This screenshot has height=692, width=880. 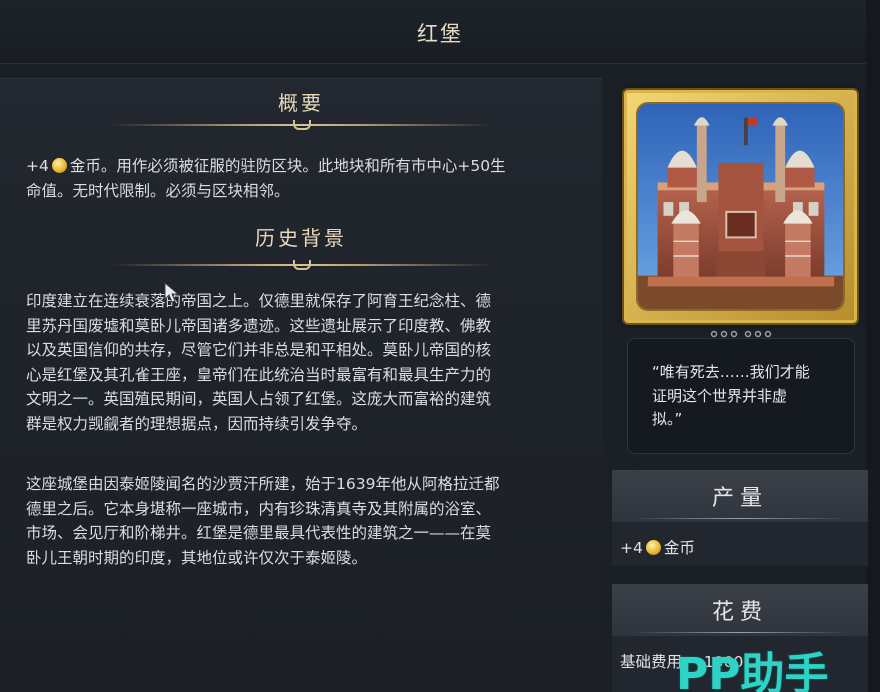 What do you see at coordinates (37, 166) in the screenshot?
I see `overview-gold-amount: +4` at bounding box center [37, 166].